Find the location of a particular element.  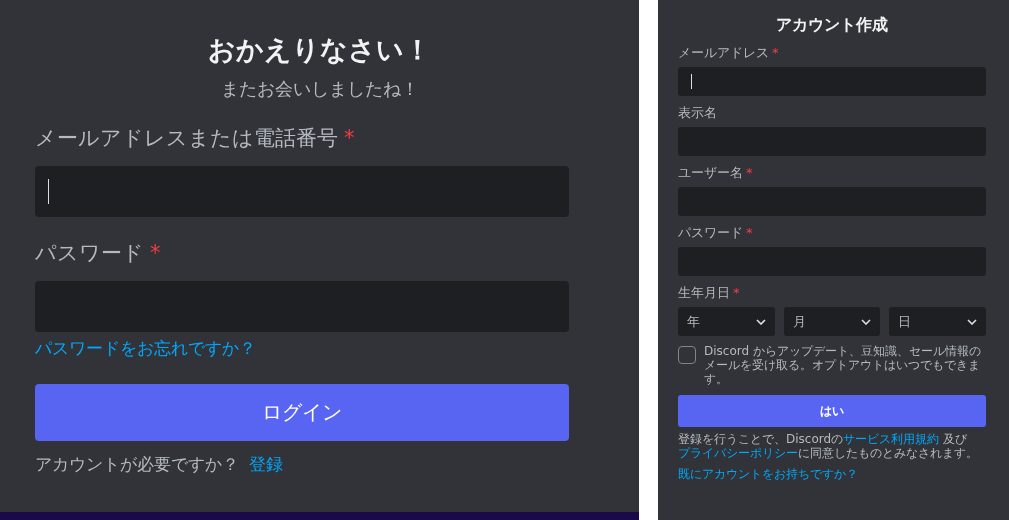

page-title: アカウント作成 is located at coordinates (832, 25).